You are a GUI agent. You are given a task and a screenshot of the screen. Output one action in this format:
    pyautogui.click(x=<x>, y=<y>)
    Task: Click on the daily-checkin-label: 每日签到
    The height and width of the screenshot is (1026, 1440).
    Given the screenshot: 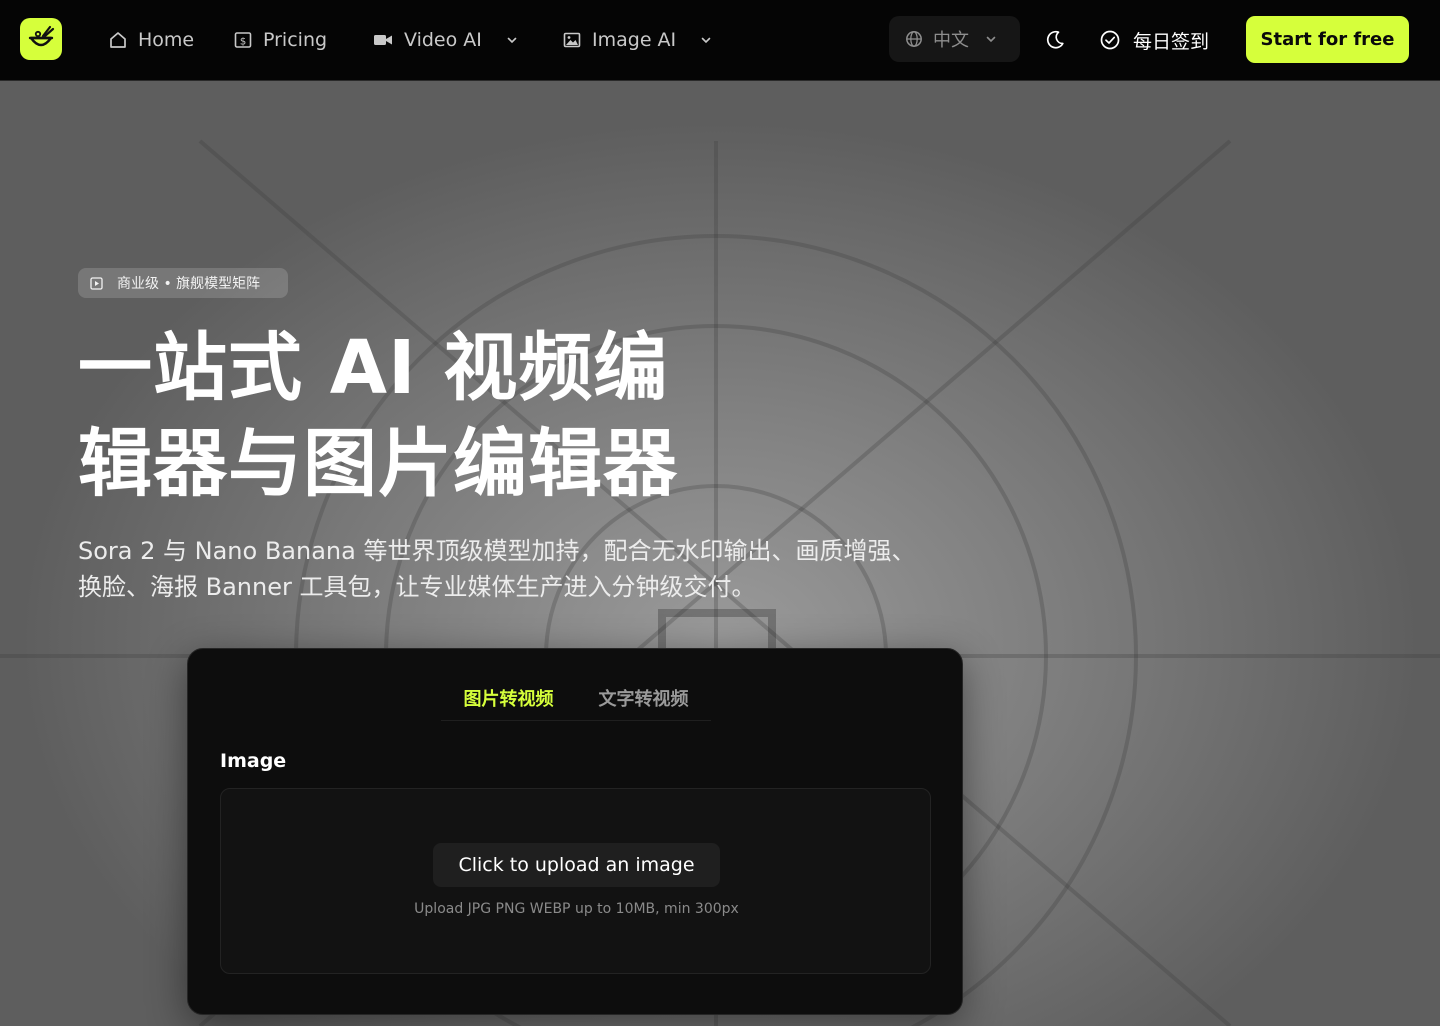 What is the action you would take?
    pyautogui.click(x=1171, y=41)
    